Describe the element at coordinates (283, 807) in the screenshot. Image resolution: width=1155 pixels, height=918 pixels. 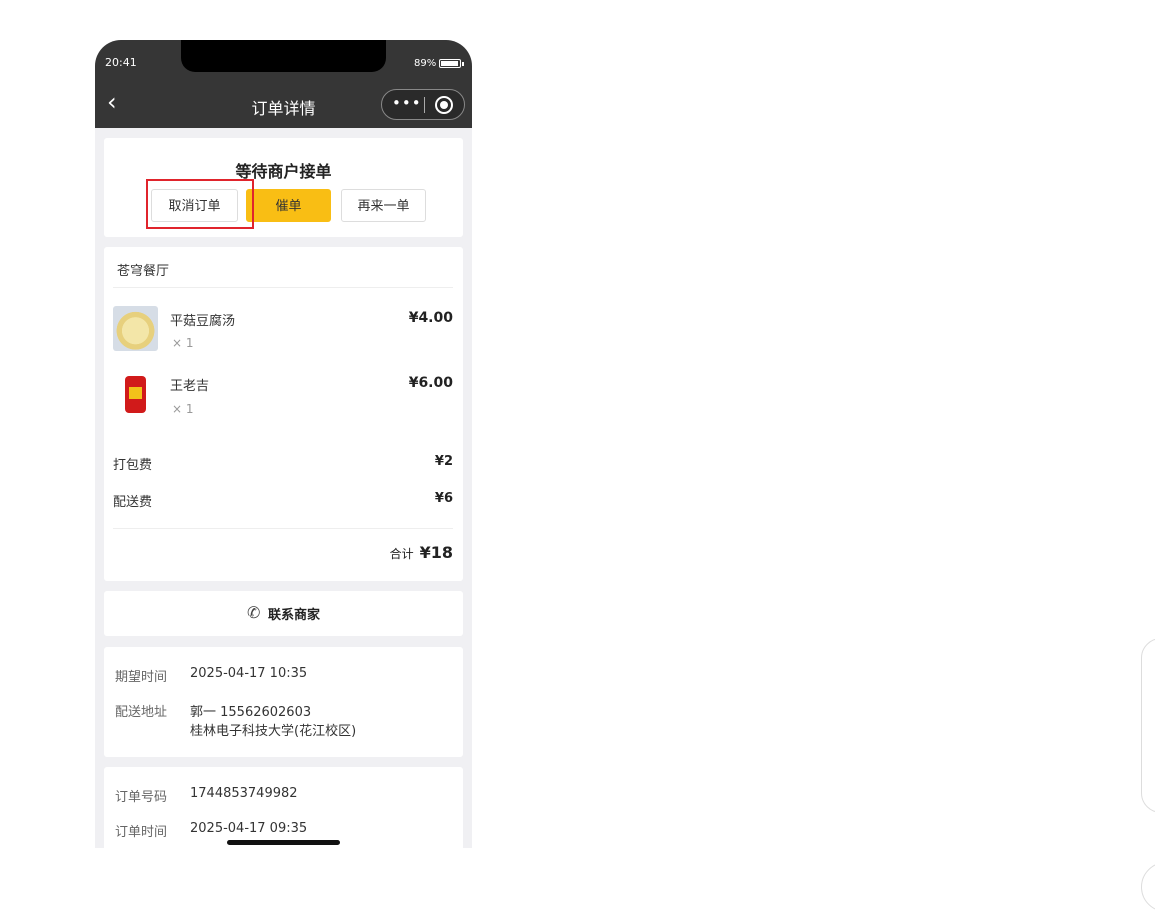
I see `order-info-card: 订单号码 1744853749982 订单时间 2025-04-17 09:35` at that location.